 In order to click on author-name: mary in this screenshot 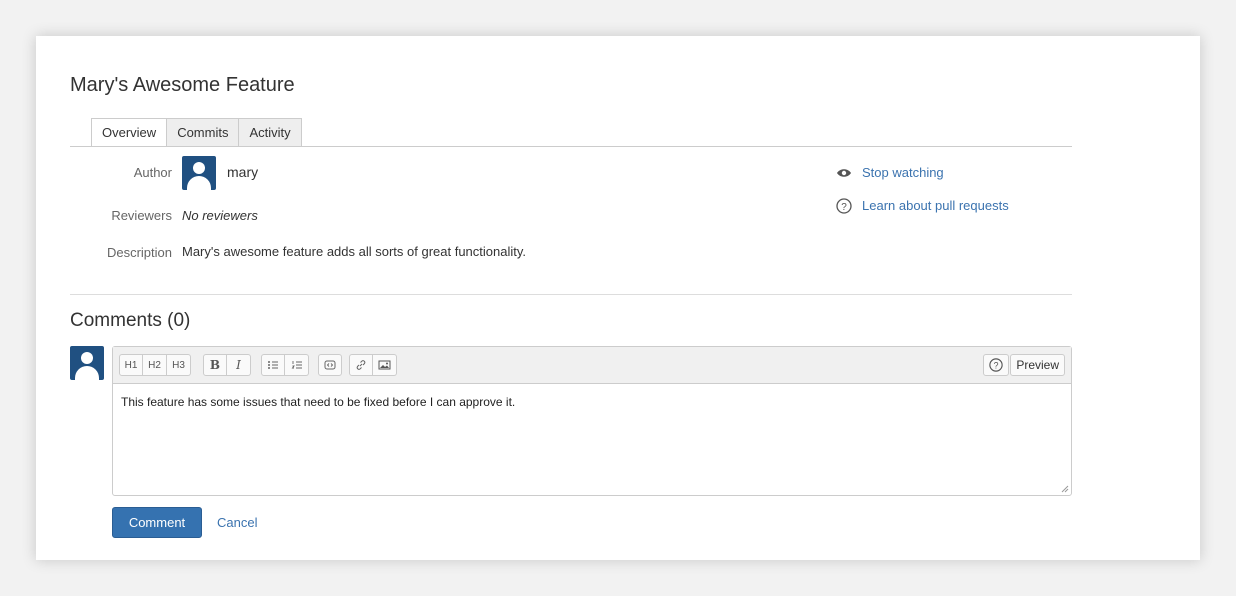, I will do `click(242, 172)`.